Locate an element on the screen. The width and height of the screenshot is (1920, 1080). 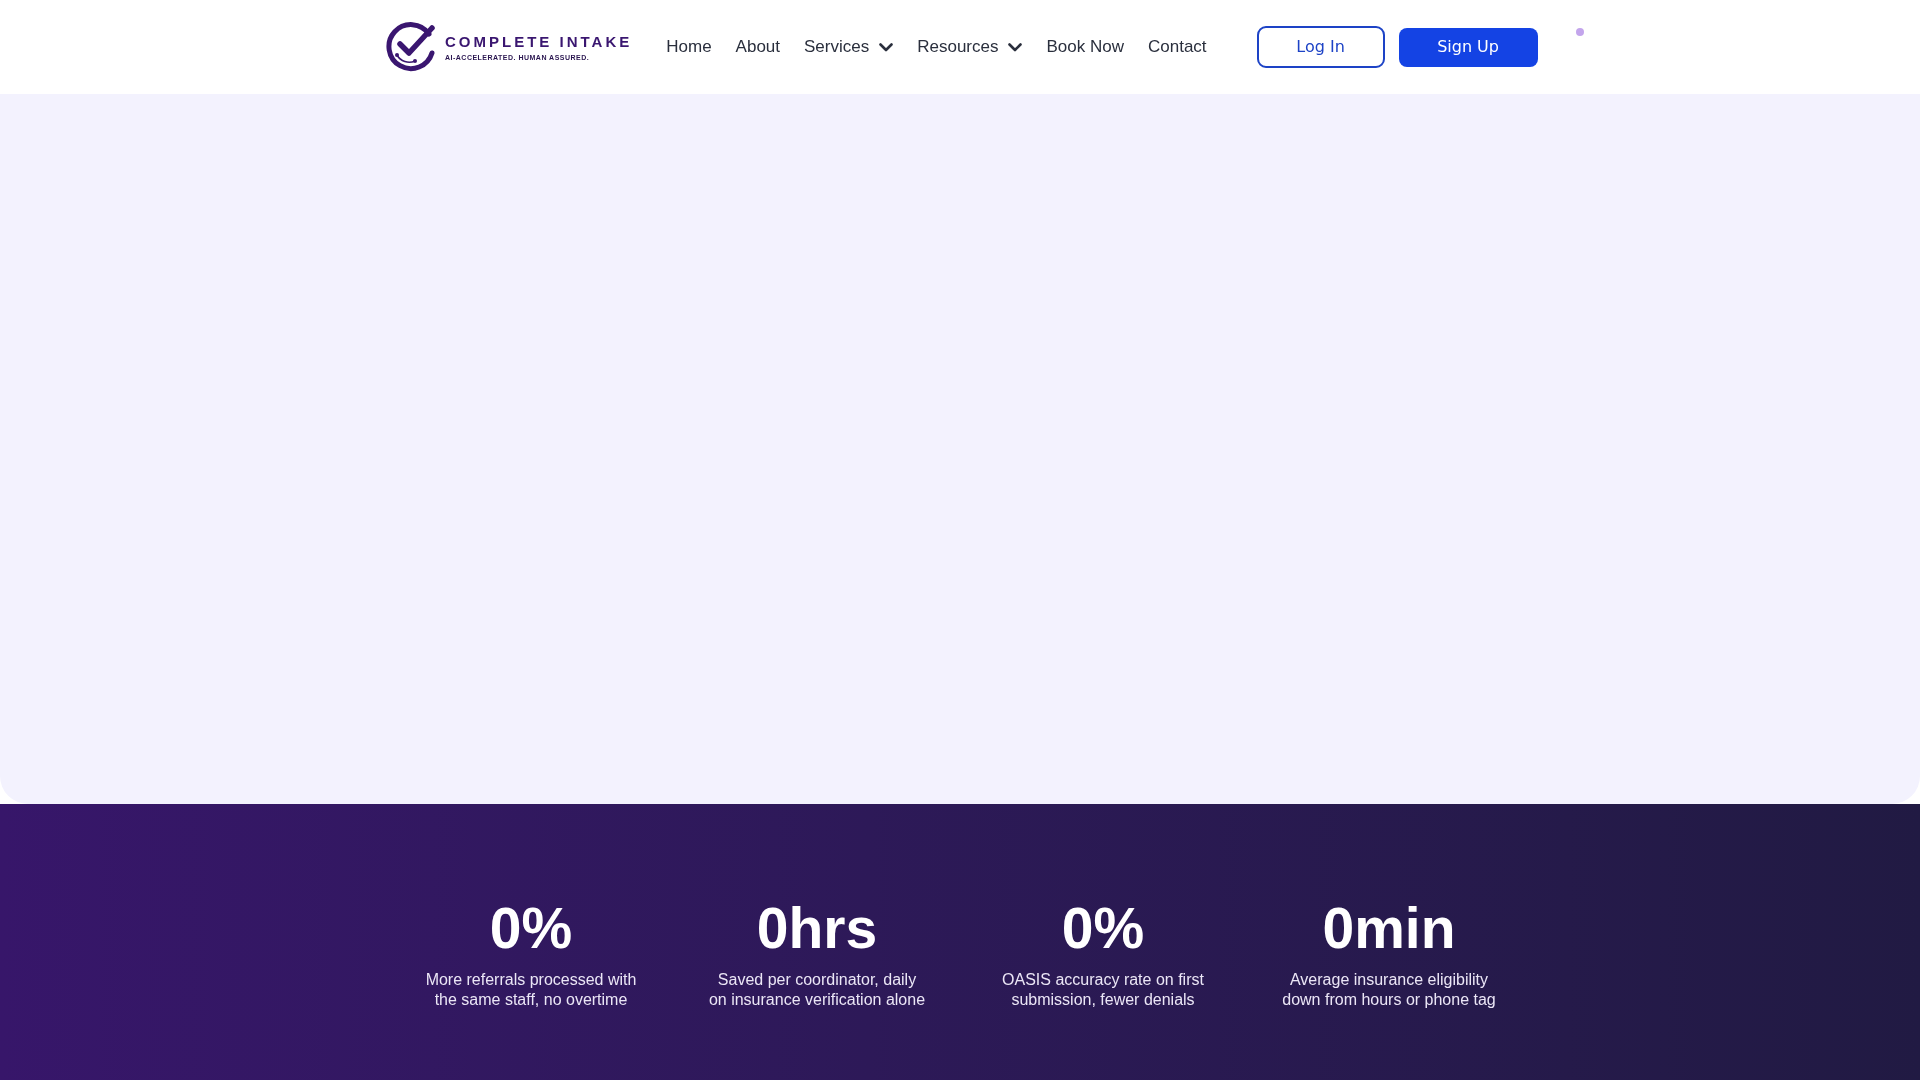
stat-description: More referrals processed with the same staff, no overtime is located at coordinates (531, 990).